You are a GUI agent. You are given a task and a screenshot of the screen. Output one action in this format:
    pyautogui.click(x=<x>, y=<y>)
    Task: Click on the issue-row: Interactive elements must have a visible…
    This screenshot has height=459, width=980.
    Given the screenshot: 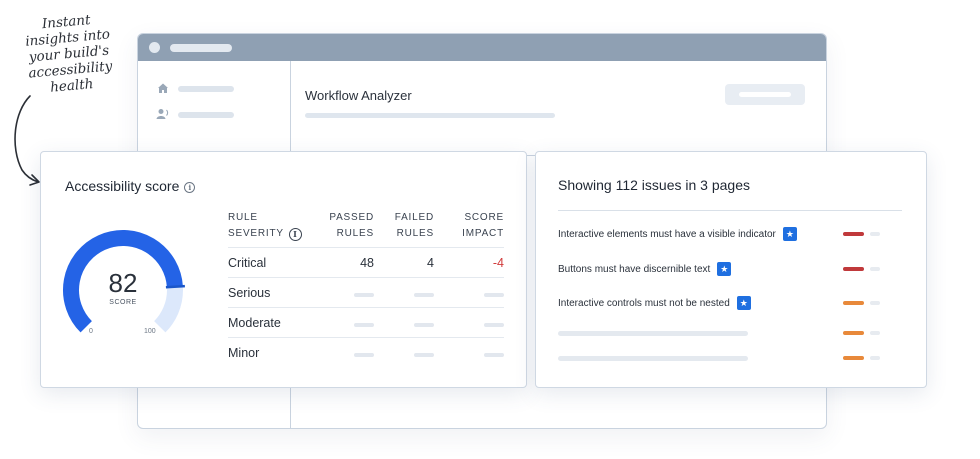 What is the action you would take?
    pyautogui.click(x=730, y=234)
    